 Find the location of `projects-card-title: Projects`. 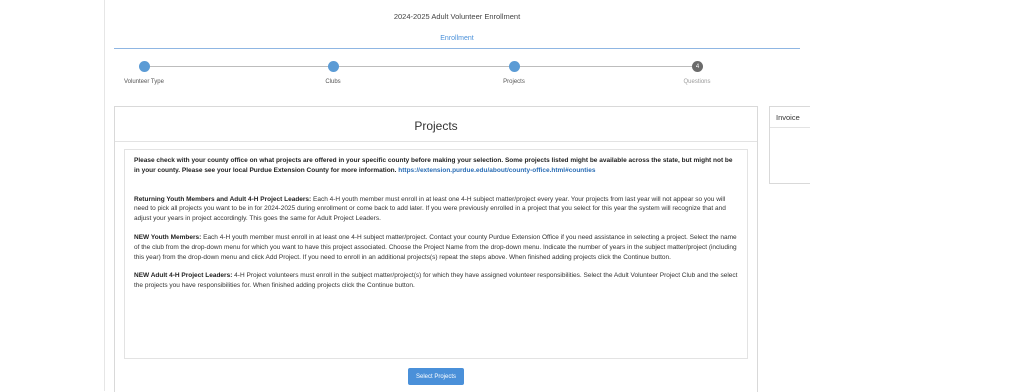

projects-card-title: Projects is located at coordinates (436, 126).